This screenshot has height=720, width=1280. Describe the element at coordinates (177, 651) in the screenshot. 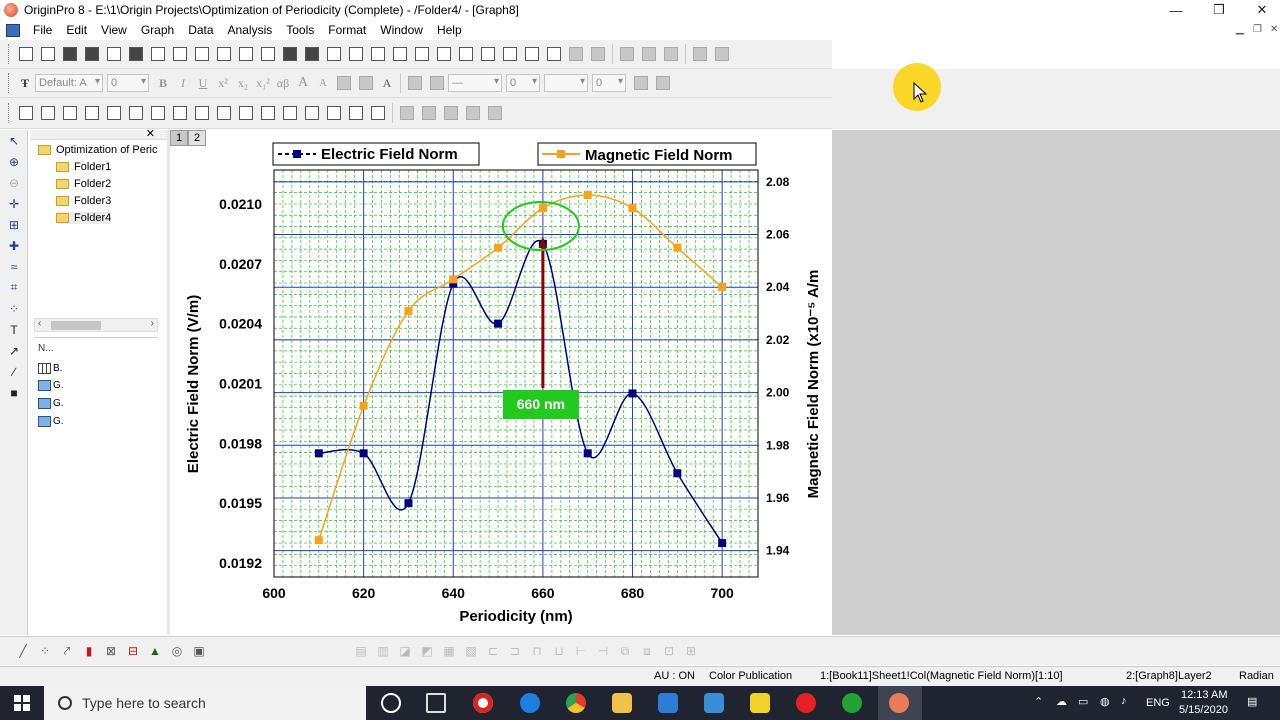

I see `polar-plot-icon: ◎` at that location.